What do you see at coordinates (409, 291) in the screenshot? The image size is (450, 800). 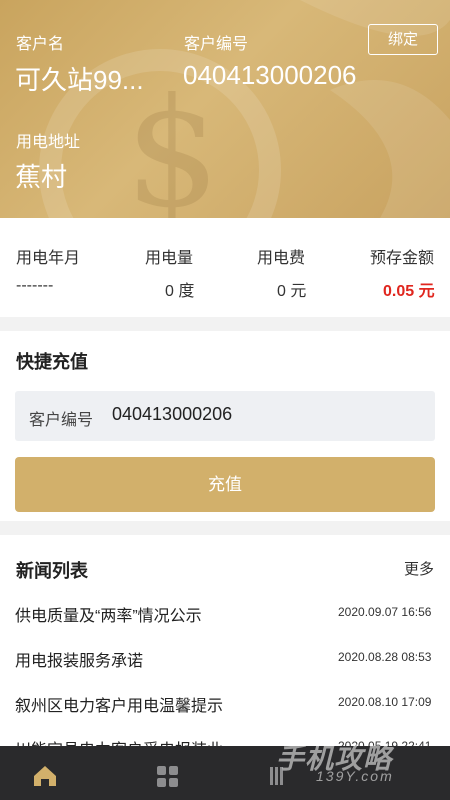 I see `stat-value-balance: 0.05 元` at bounding box center [409, 291].